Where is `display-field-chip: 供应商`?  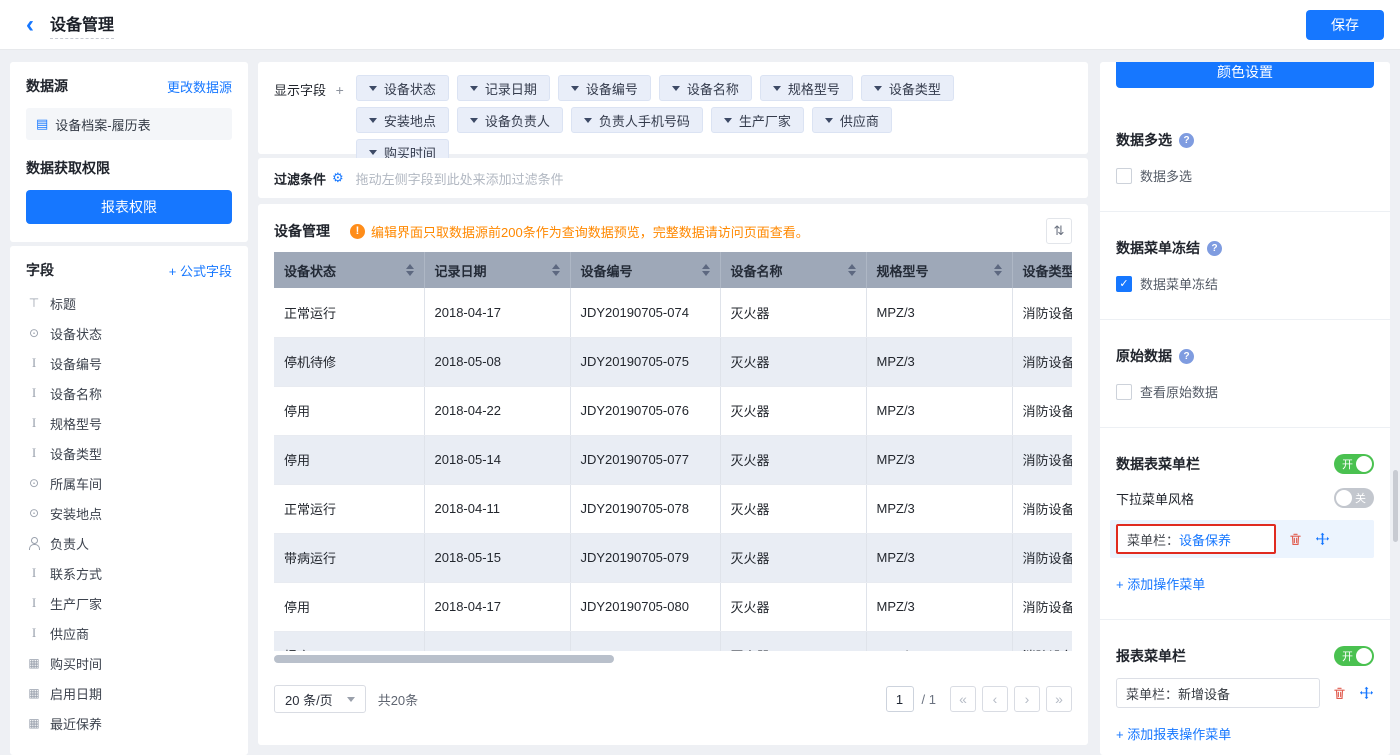
display-field-chip: 供应商 is located at coordinates (851, 120).